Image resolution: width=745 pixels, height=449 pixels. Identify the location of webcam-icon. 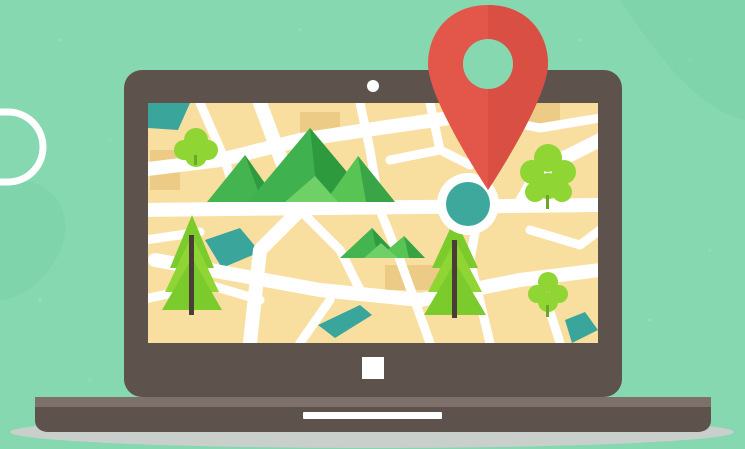
(373, 86).